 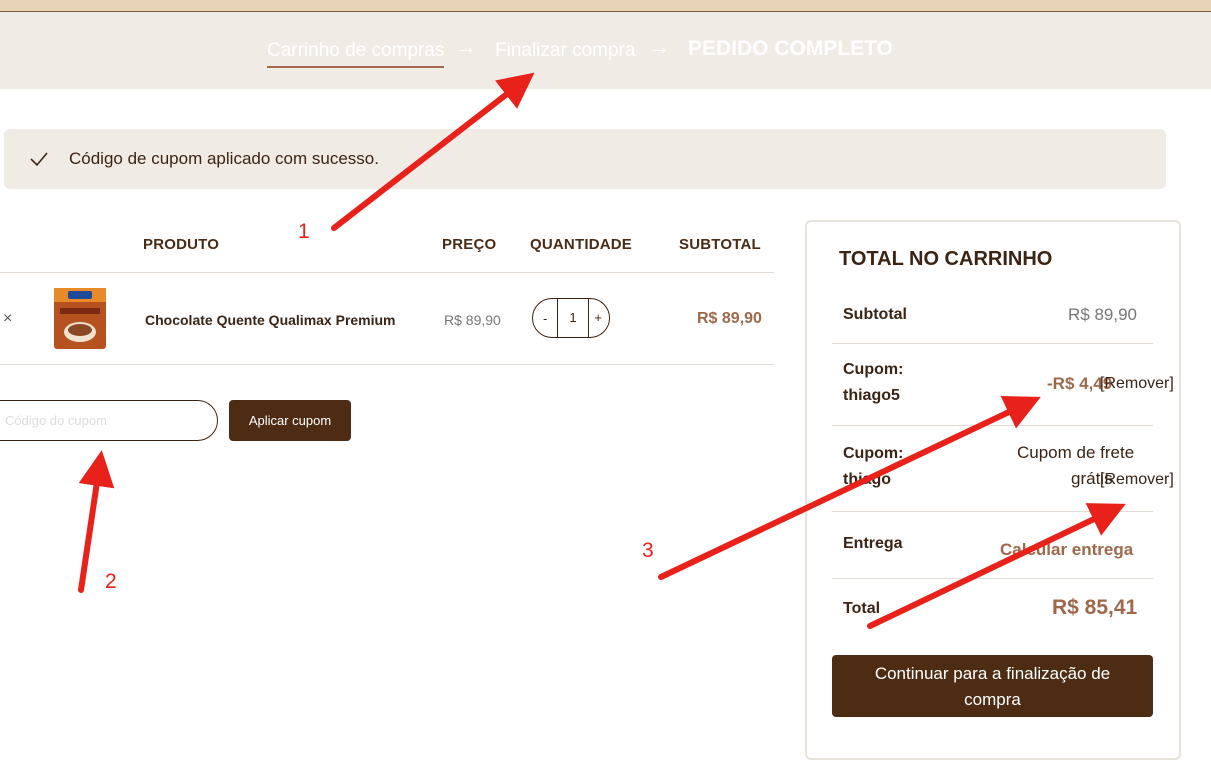 I want to click on annotation-label-1: 1, so click(x=304, y=231).